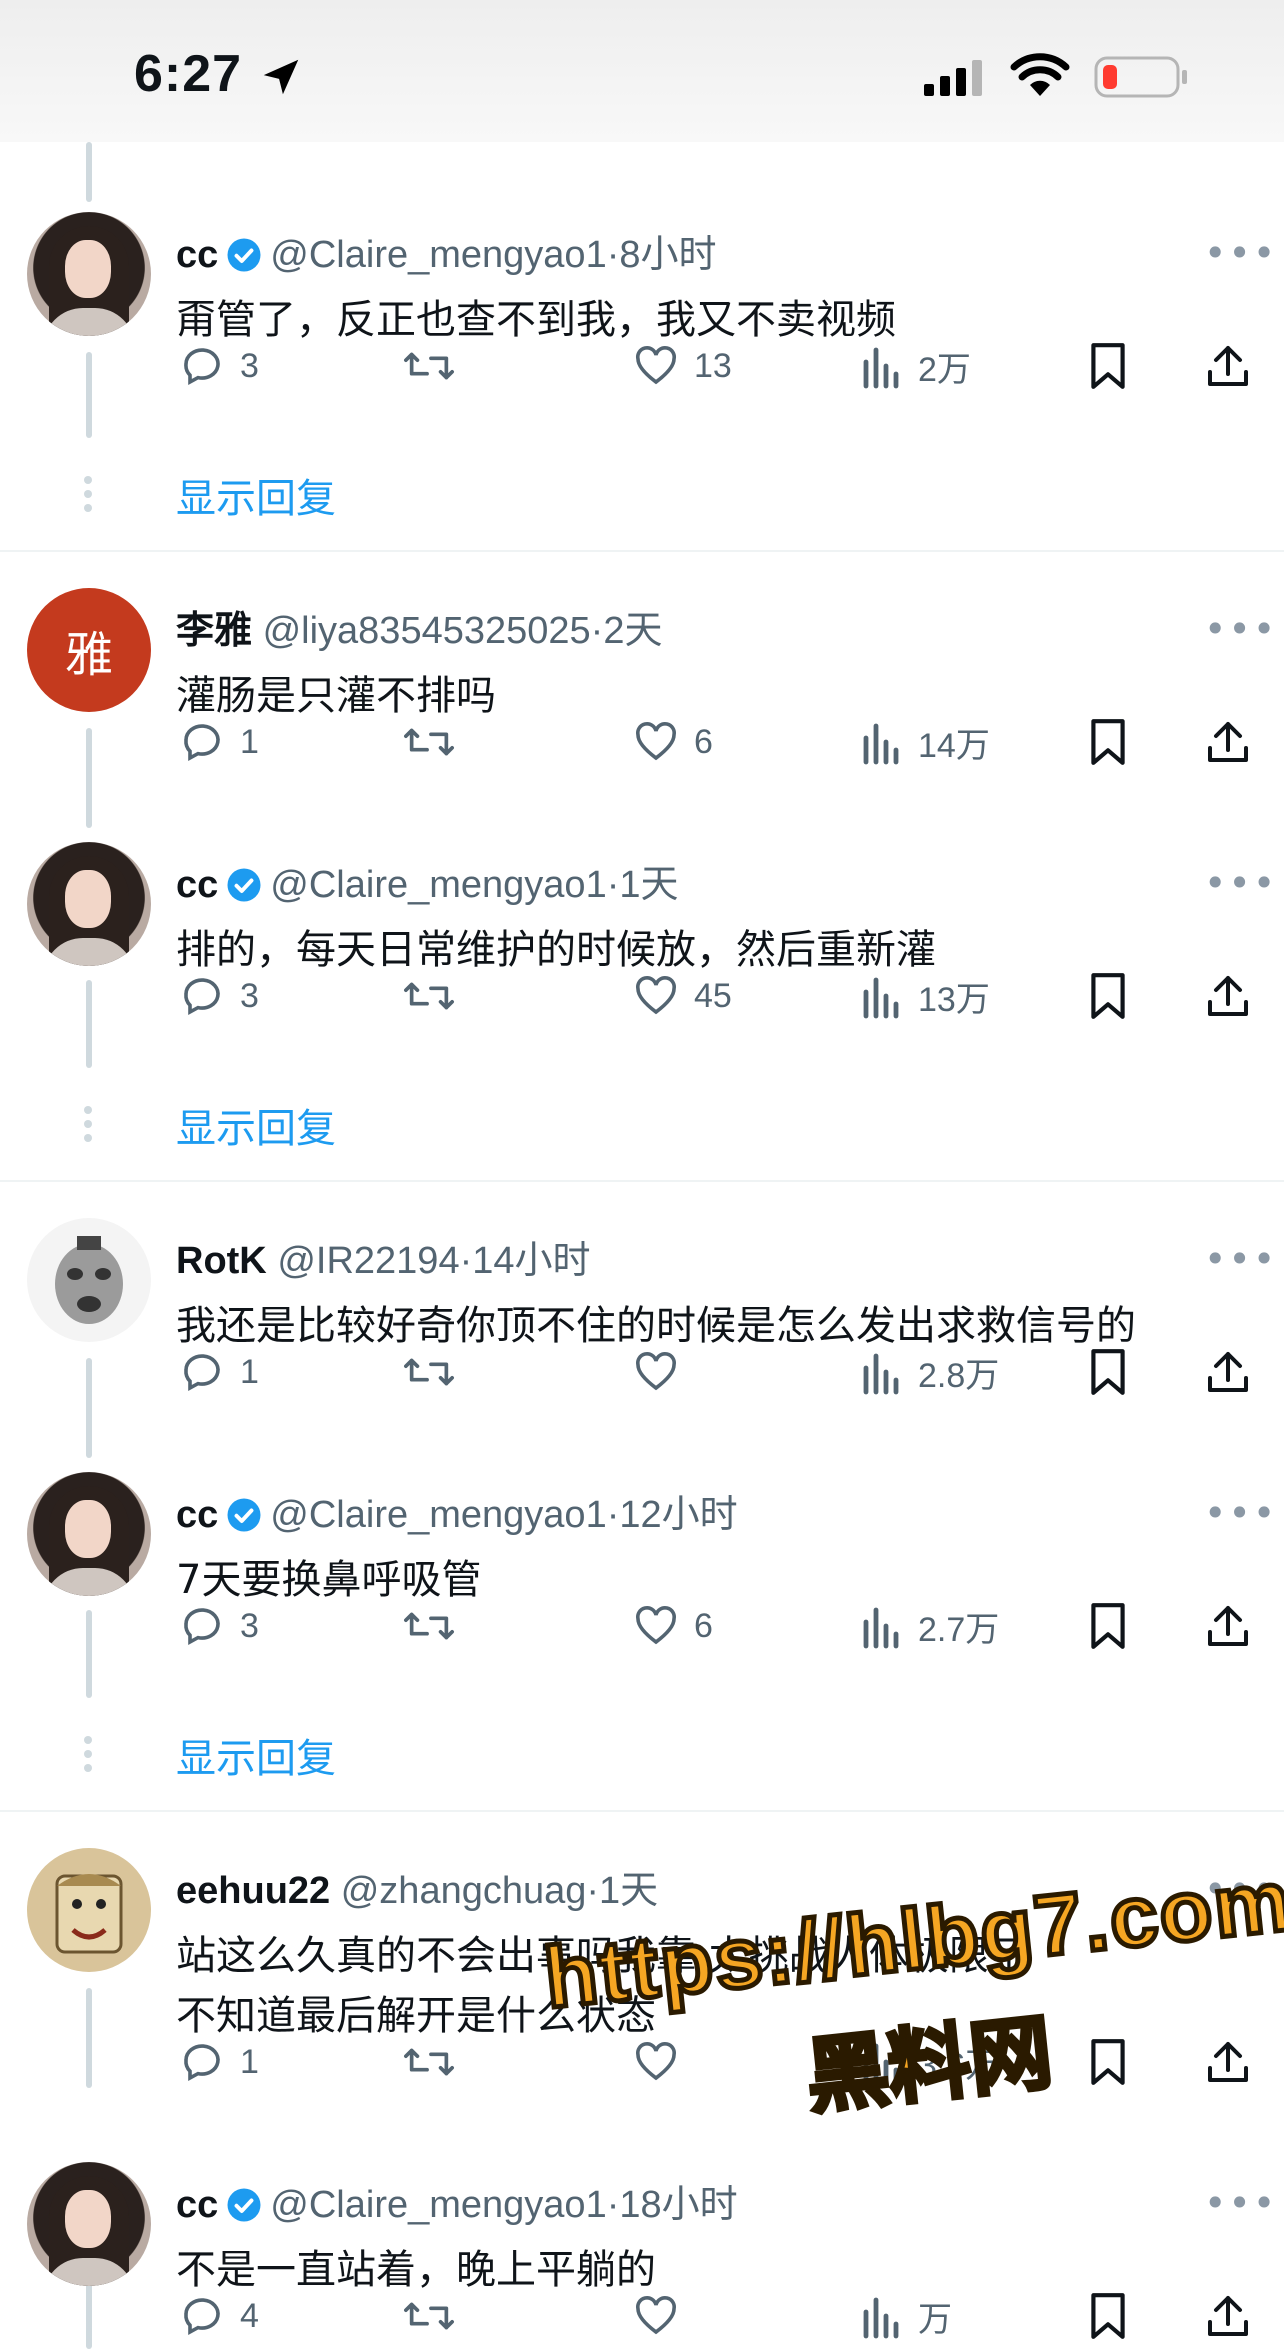 This screenshot has height=2349, width=1284. Describe the element at coordinates (531, 1261) in the screenshot. I see `timestamp: 14小时` at that location.